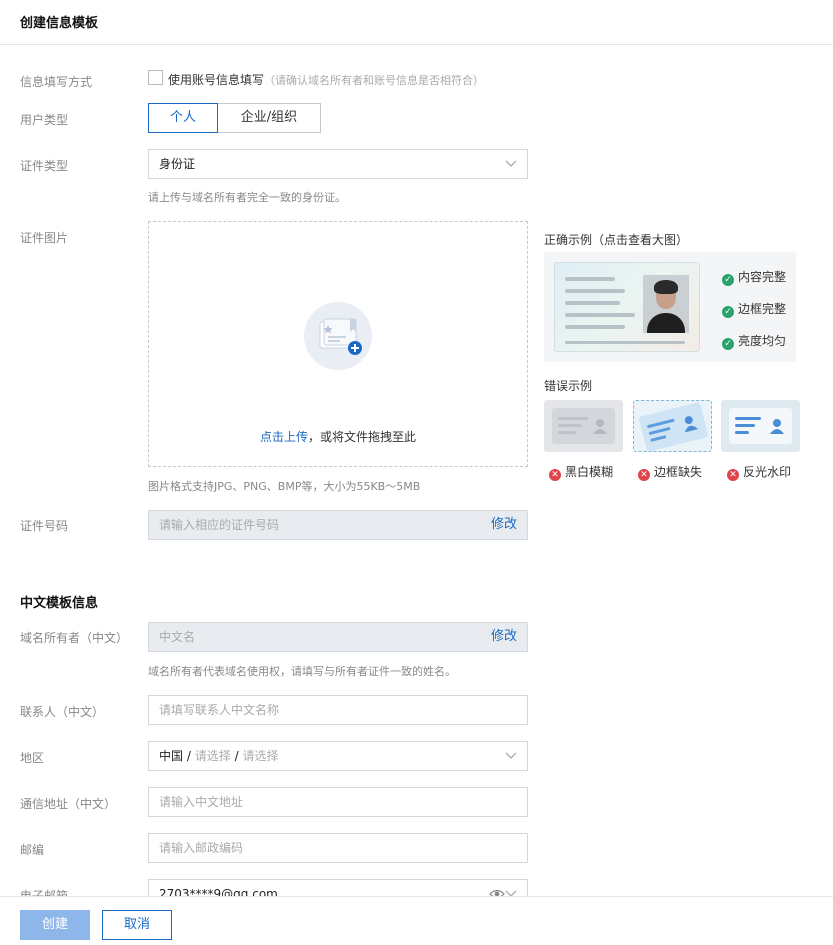 This screenshot has width=833, height=945. Describe the element at coordinates (338, 710) in the screenshot. I see `contact-input: 请填写联系人中文名称` at that location.